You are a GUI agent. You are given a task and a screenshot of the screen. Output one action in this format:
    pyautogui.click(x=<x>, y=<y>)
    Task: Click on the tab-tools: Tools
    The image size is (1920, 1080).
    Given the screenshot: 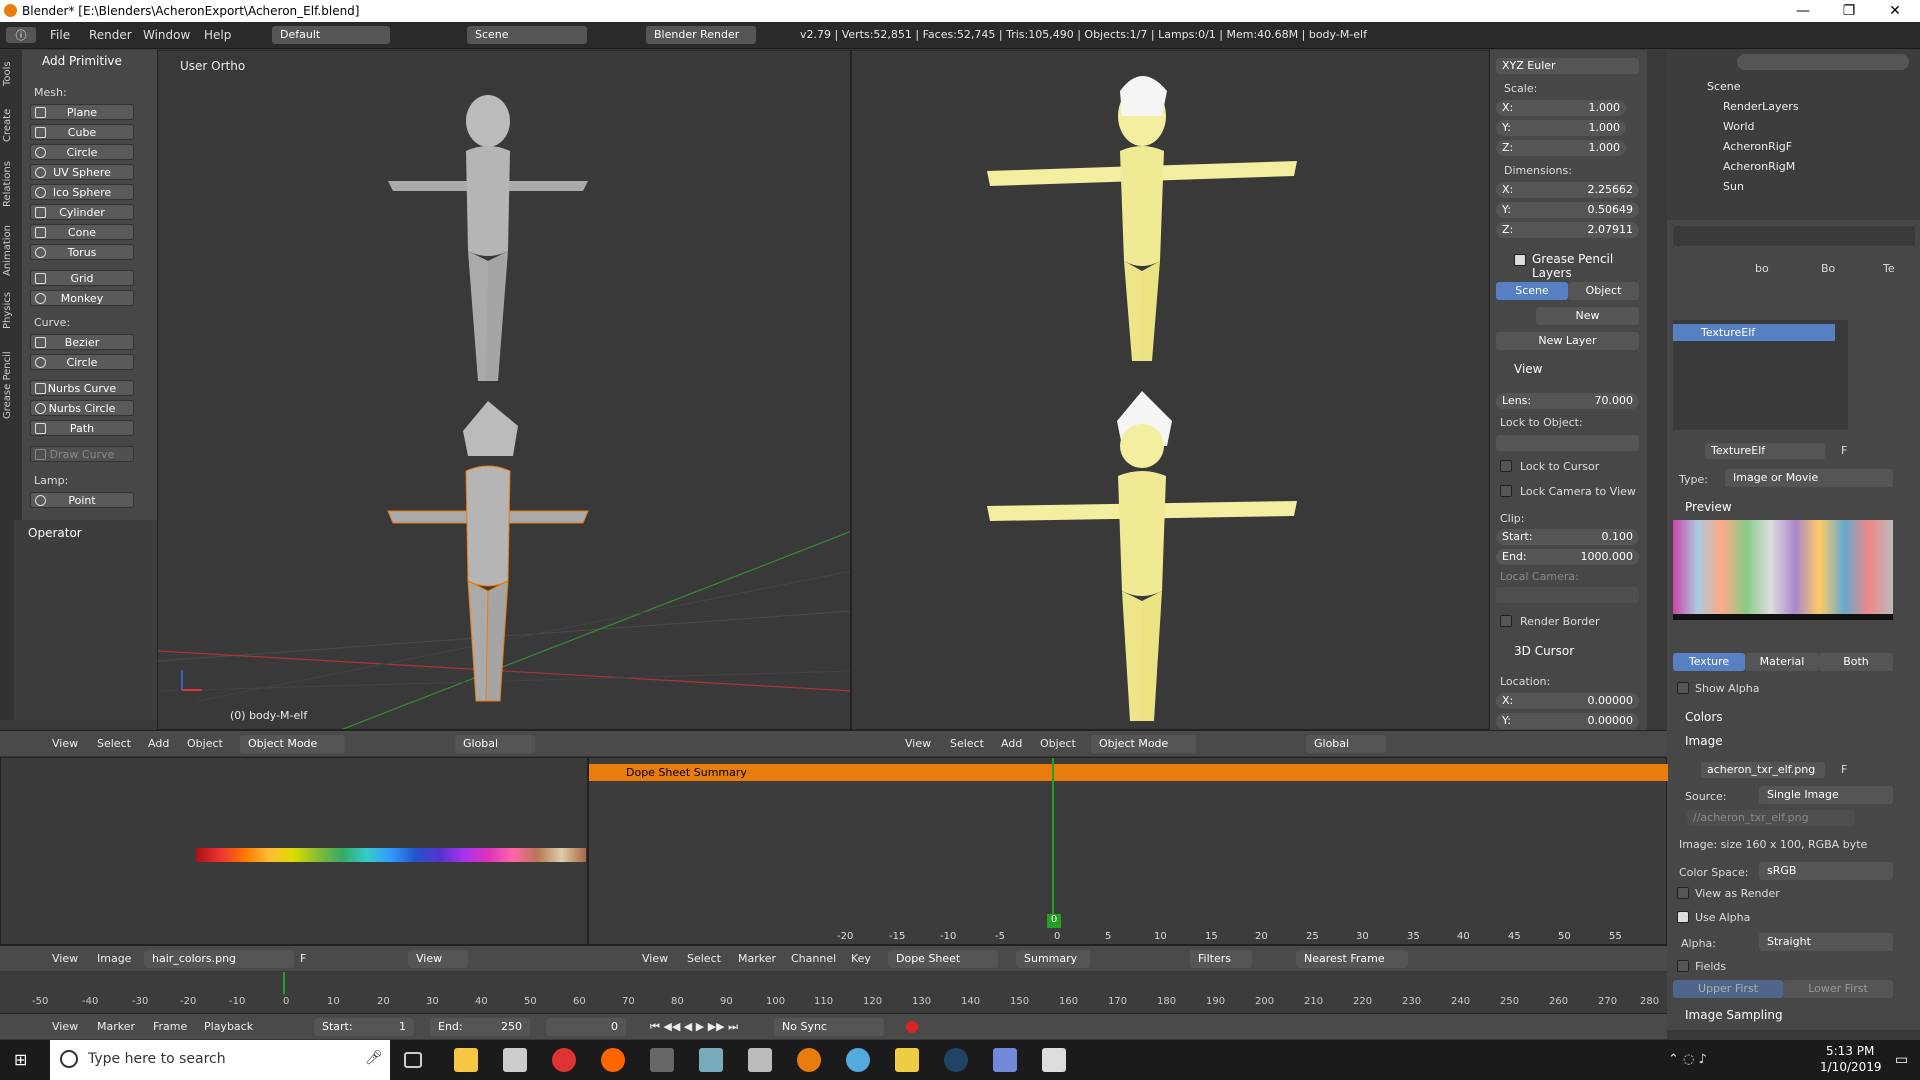 What is the action you would take?
    pyautogui.click(x=11, y=74)
    